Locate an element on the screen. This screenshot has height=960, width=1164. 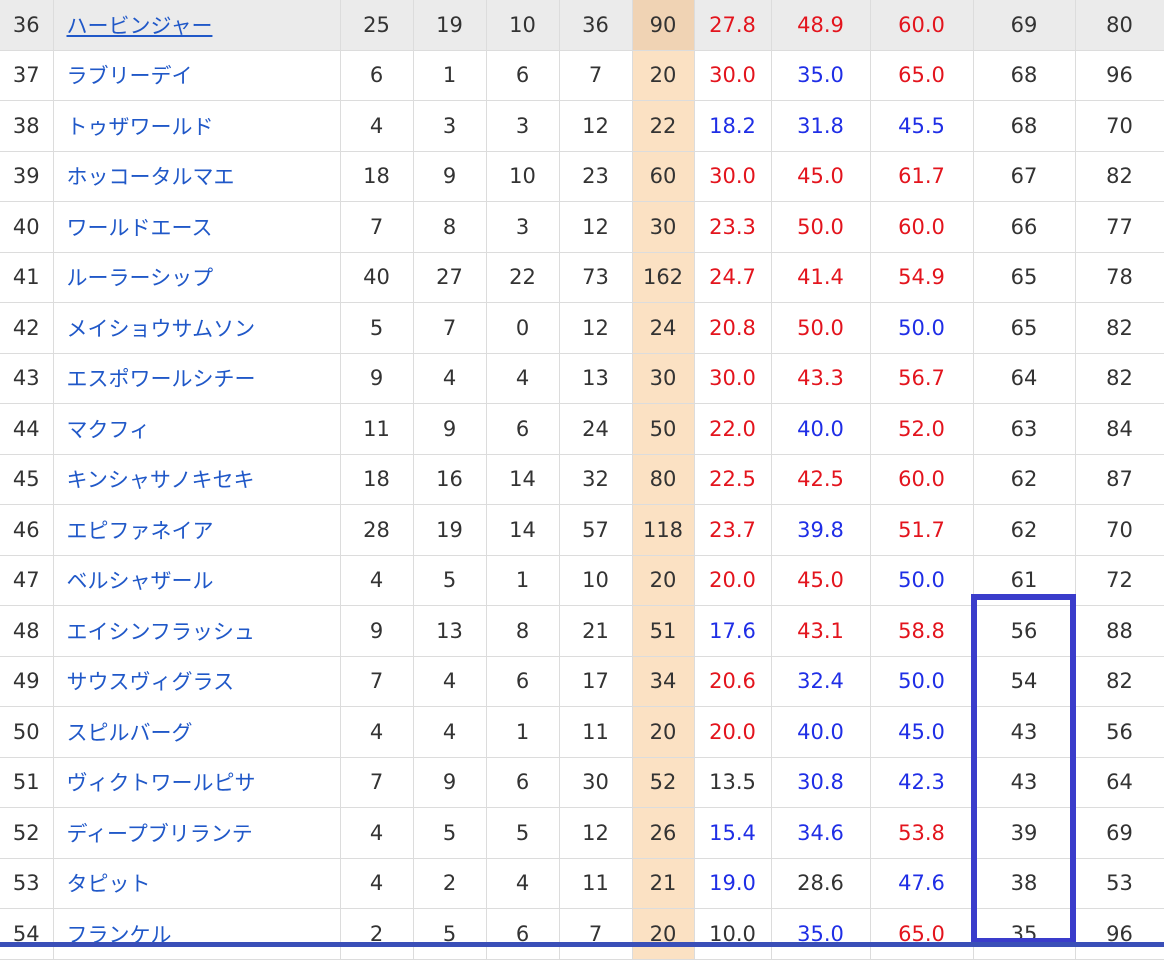
horse-name-link: トゥザワールド is located at coordinates (140, 127).